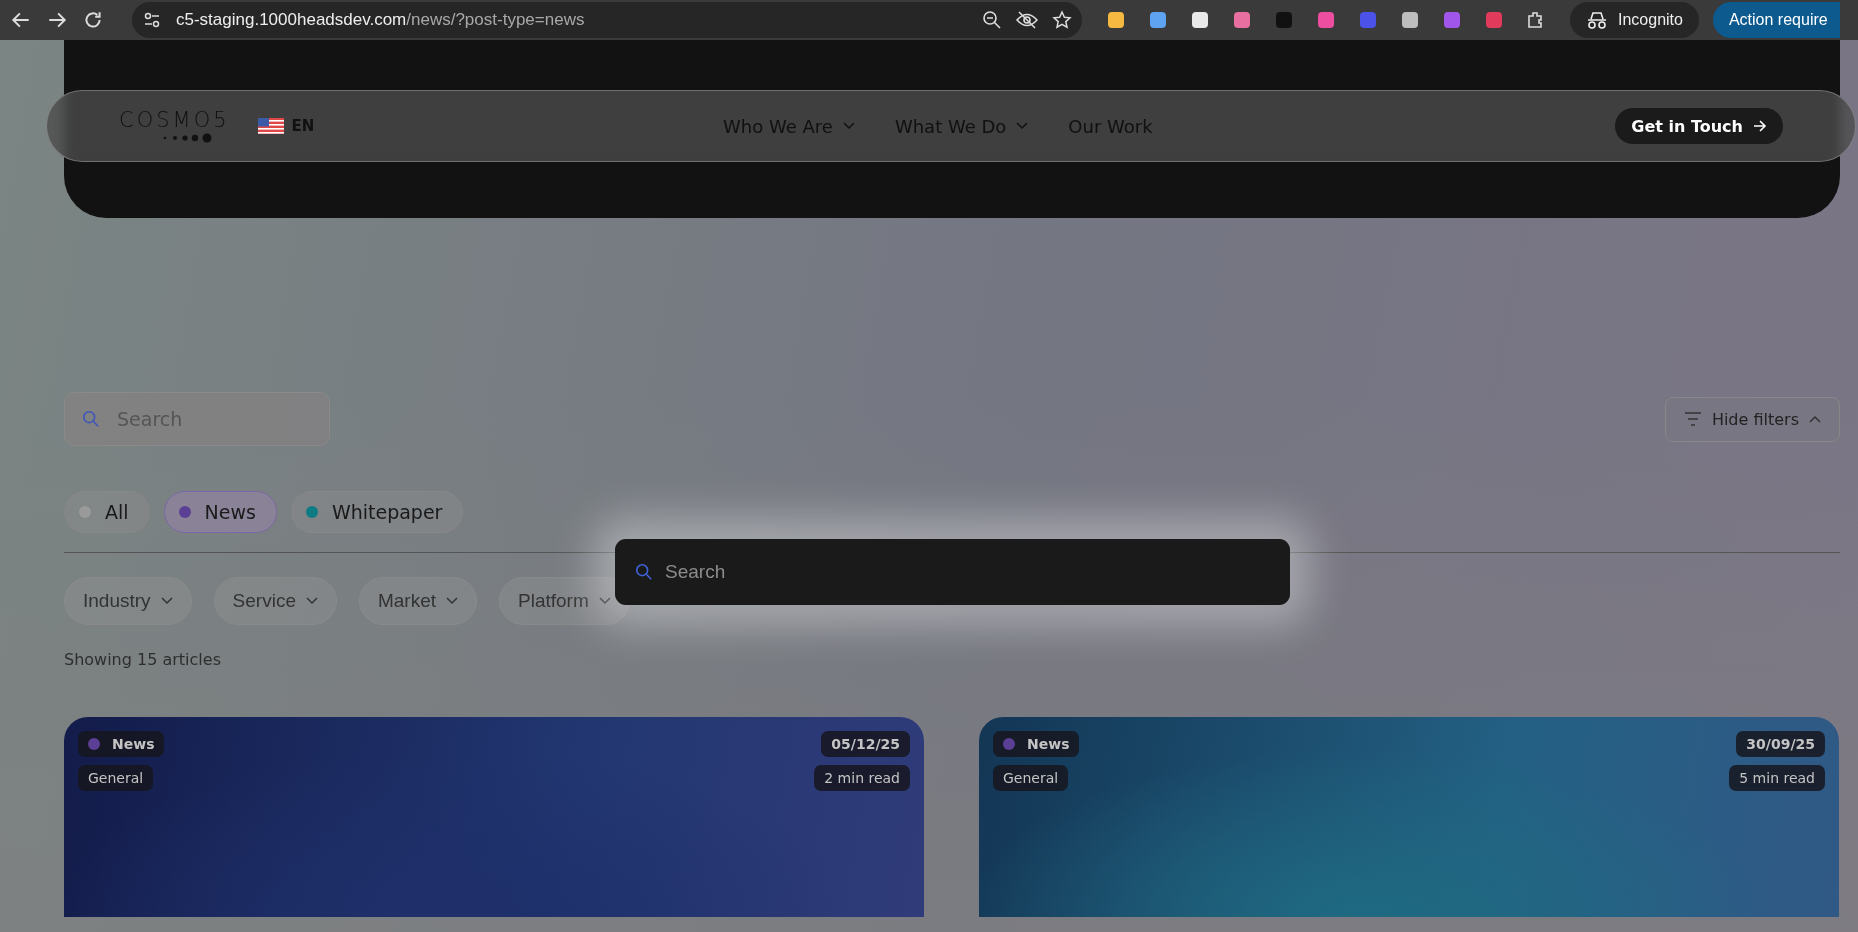 The width and height of the screenshot is (1858, 932). What do you see at coordinates (1634, 20) in the screenshot?
I see `incognito-badge: Incognito` at bounding box center [1634, 20].